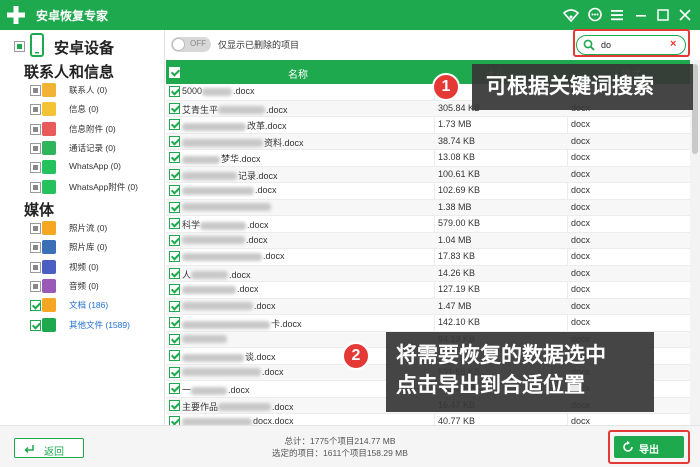  Describe the element at coordinates (72, 16) in the screenshot. I see `app-title: 安卓恢复专家` at that location.